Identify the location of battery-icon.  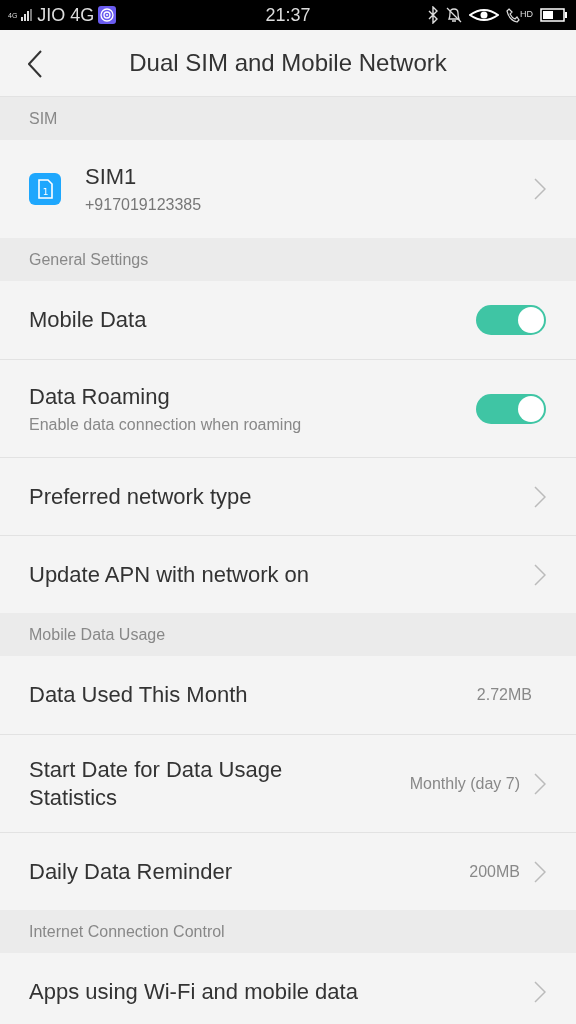
(554, 15).